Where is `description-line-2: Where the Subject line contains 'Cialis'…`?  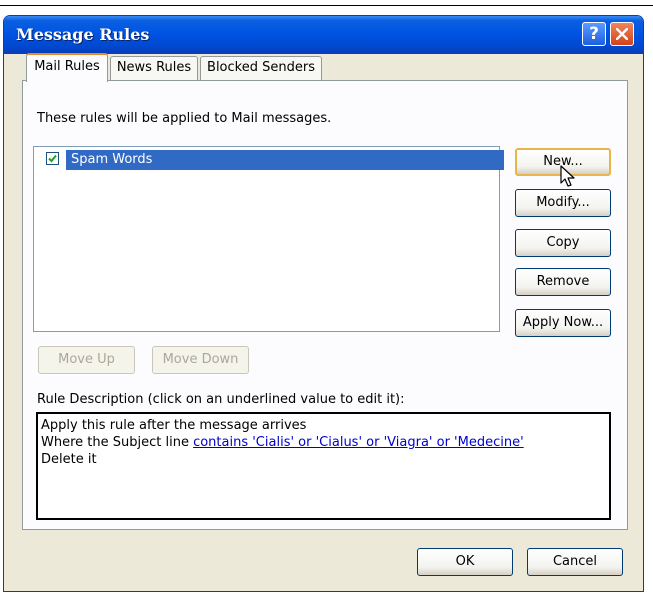 description-line-2: Where the Subject line contains 'Cialis'… is located at coordinates (282, 442).